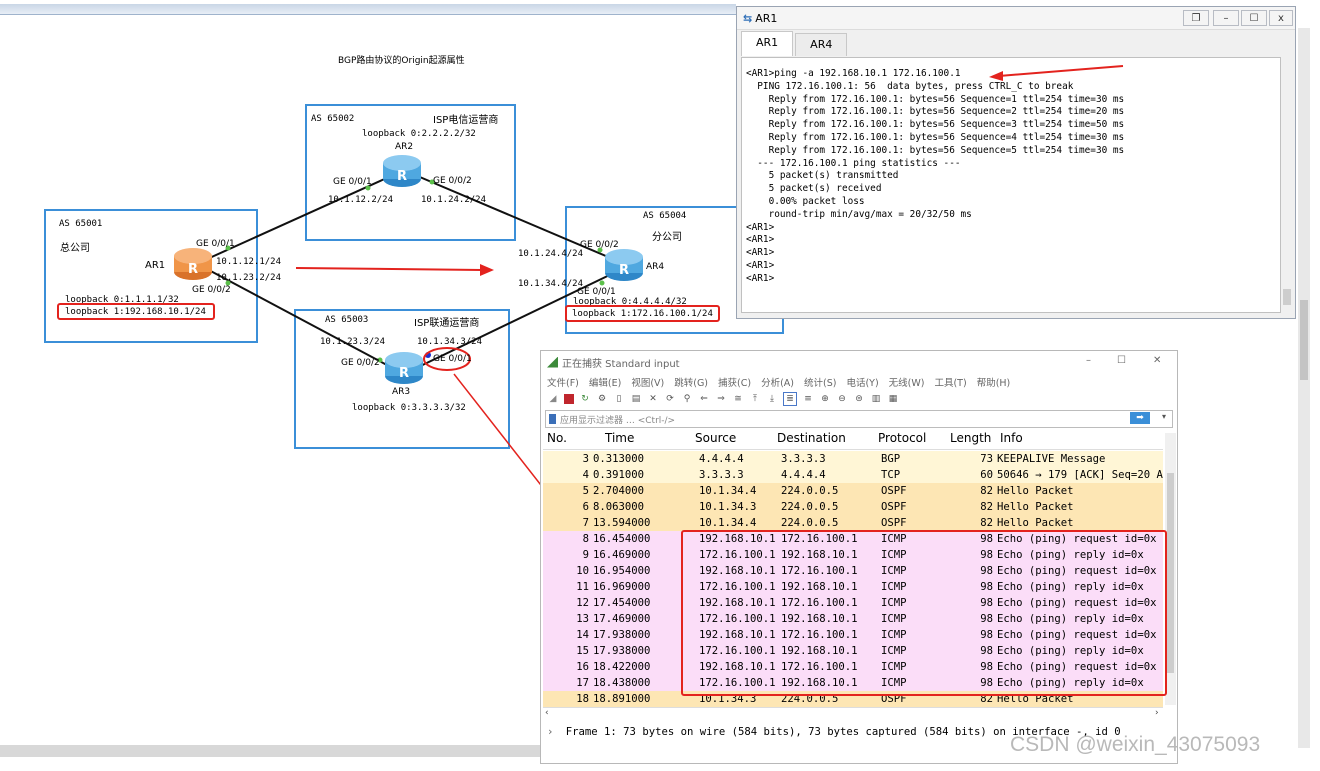  I want to click on menu-go: 跳转(G), so click(691, 382).